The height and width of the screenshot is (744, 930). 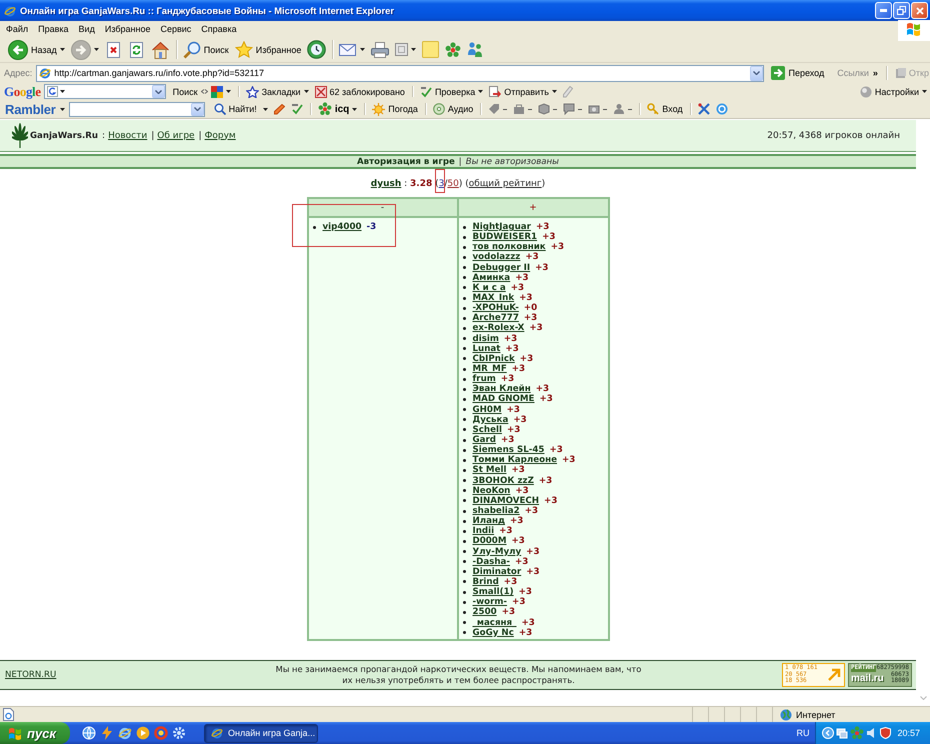 I want to click on player-link: Schell, so click(x=487, y=429).